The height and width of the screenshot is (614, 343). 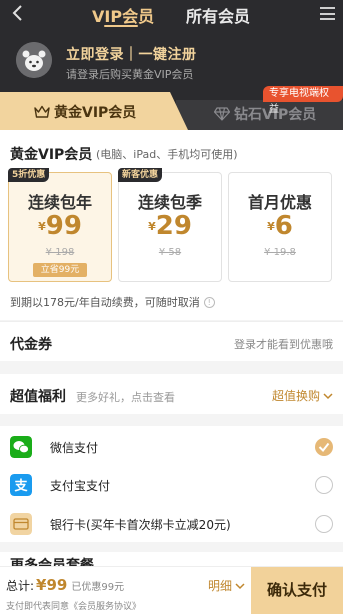 I want to click on plan-price: ¥29, so click(x=170, y=226).